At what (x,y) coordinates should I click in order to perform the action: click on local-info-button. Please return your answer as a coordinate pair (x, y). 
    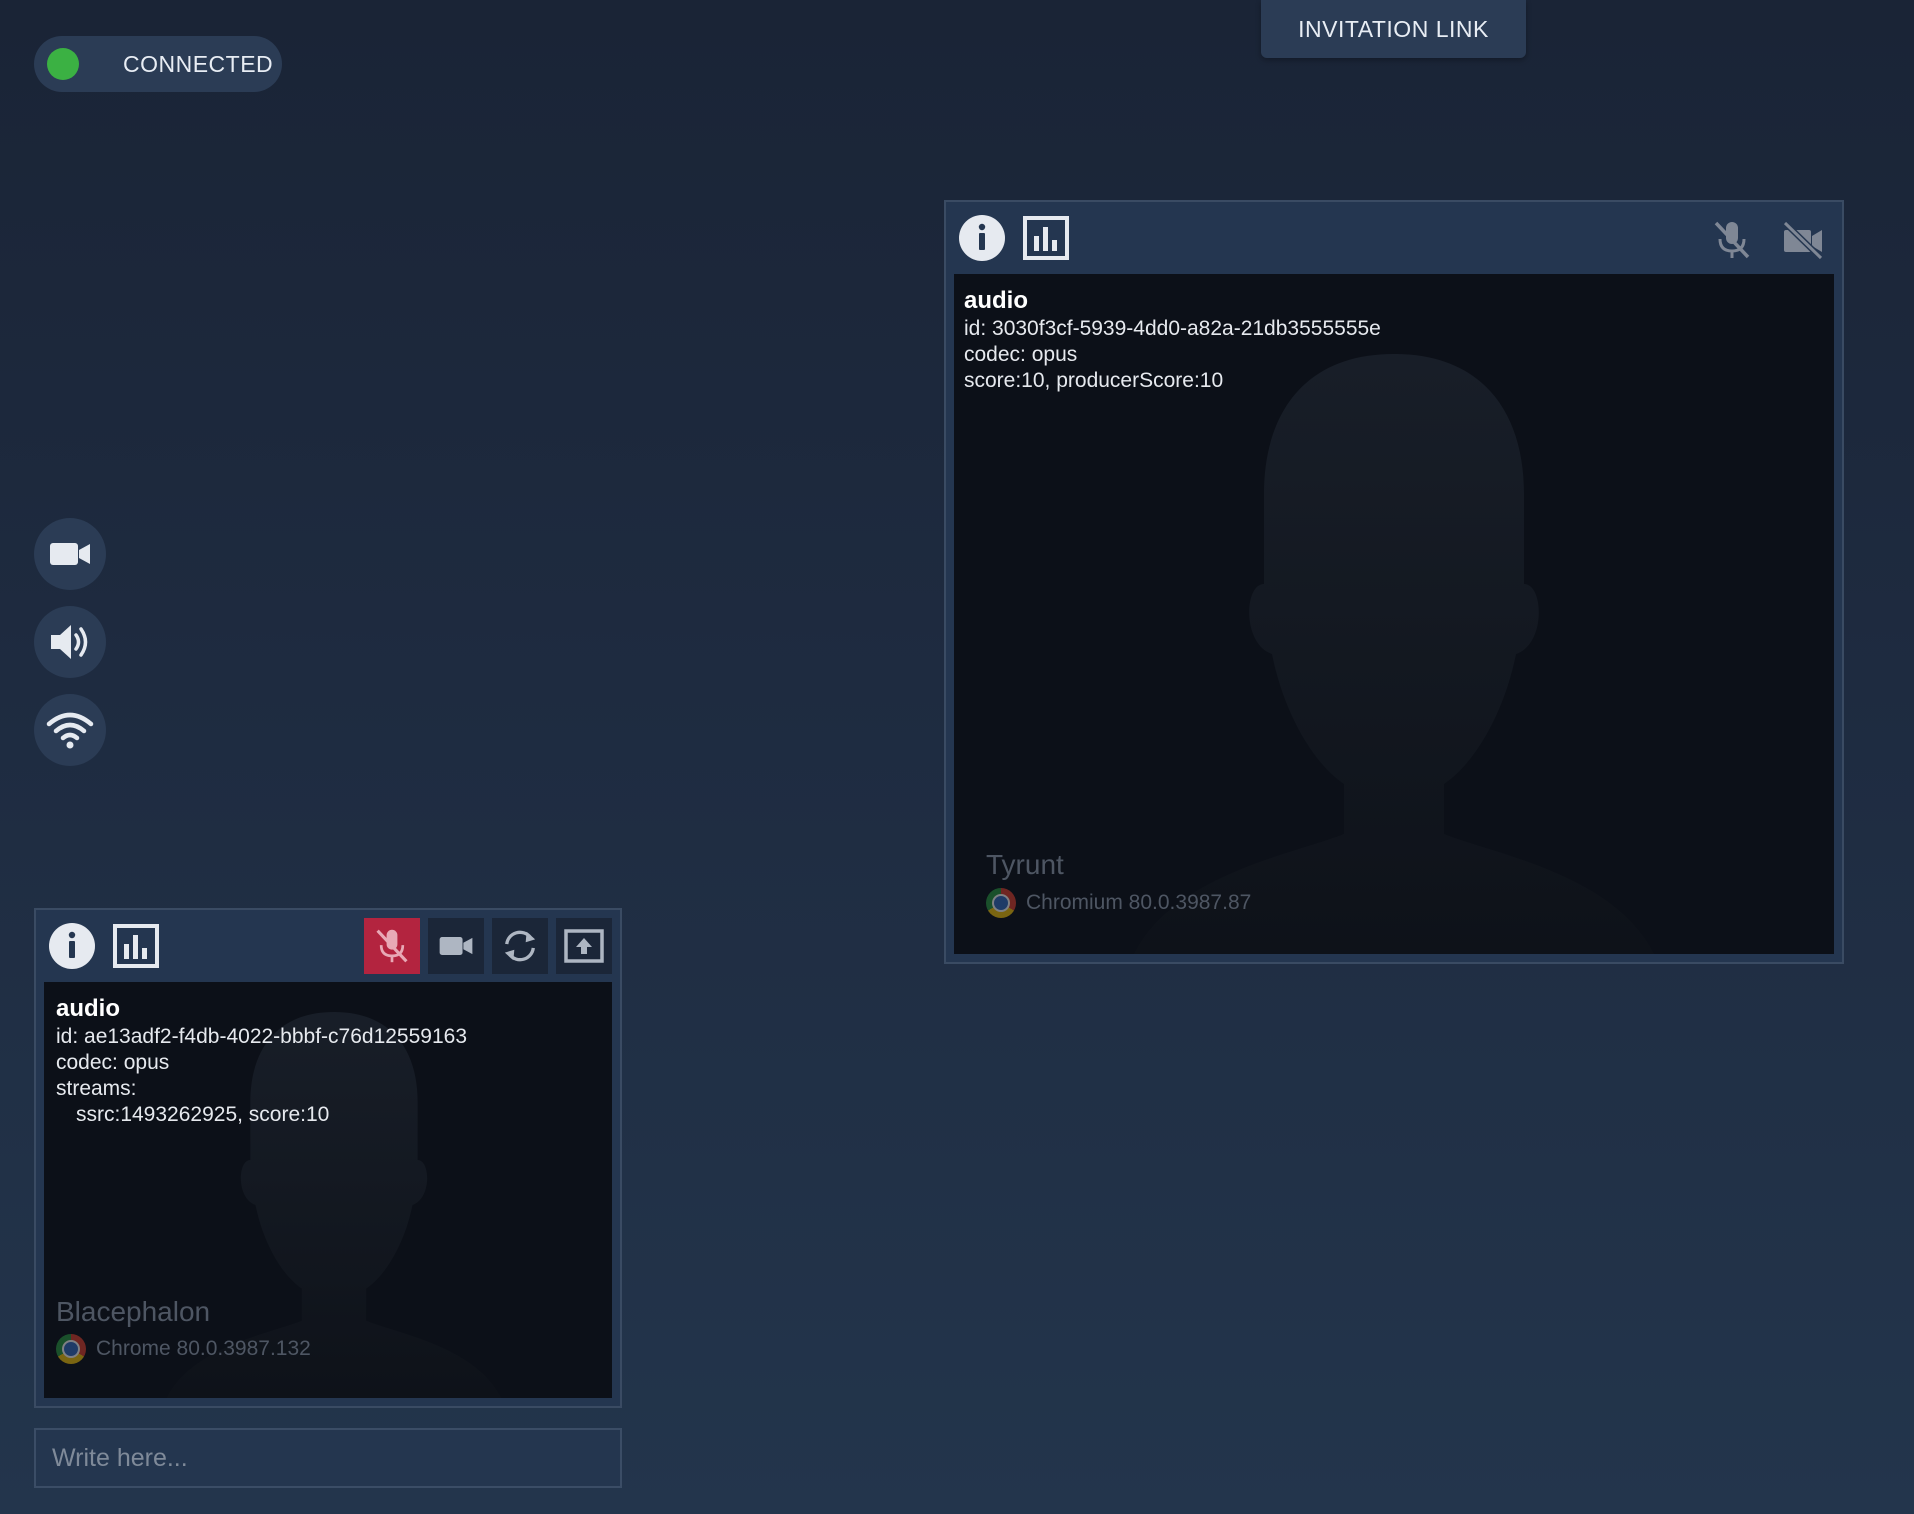
    Looking at the image, I should click on (72, 946).